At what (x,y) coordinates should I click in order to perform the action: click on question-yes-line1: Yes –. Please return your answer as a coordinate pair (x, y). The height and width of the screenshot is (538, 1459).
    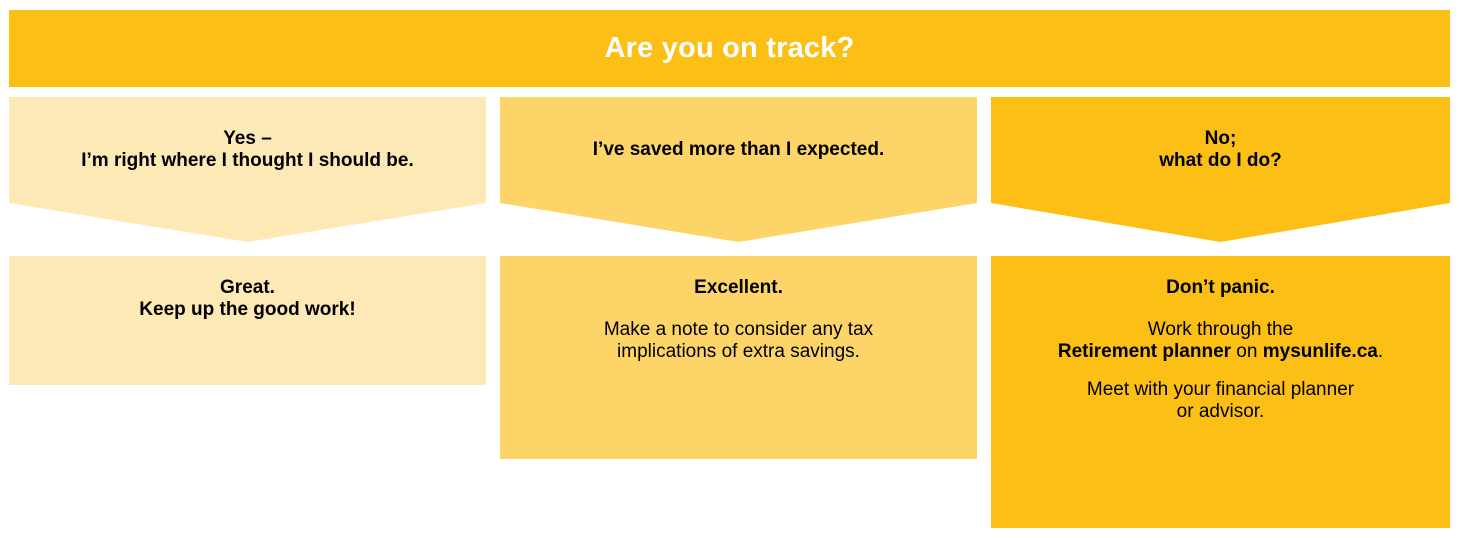
    Looking at the image, I should click on (247, 138).